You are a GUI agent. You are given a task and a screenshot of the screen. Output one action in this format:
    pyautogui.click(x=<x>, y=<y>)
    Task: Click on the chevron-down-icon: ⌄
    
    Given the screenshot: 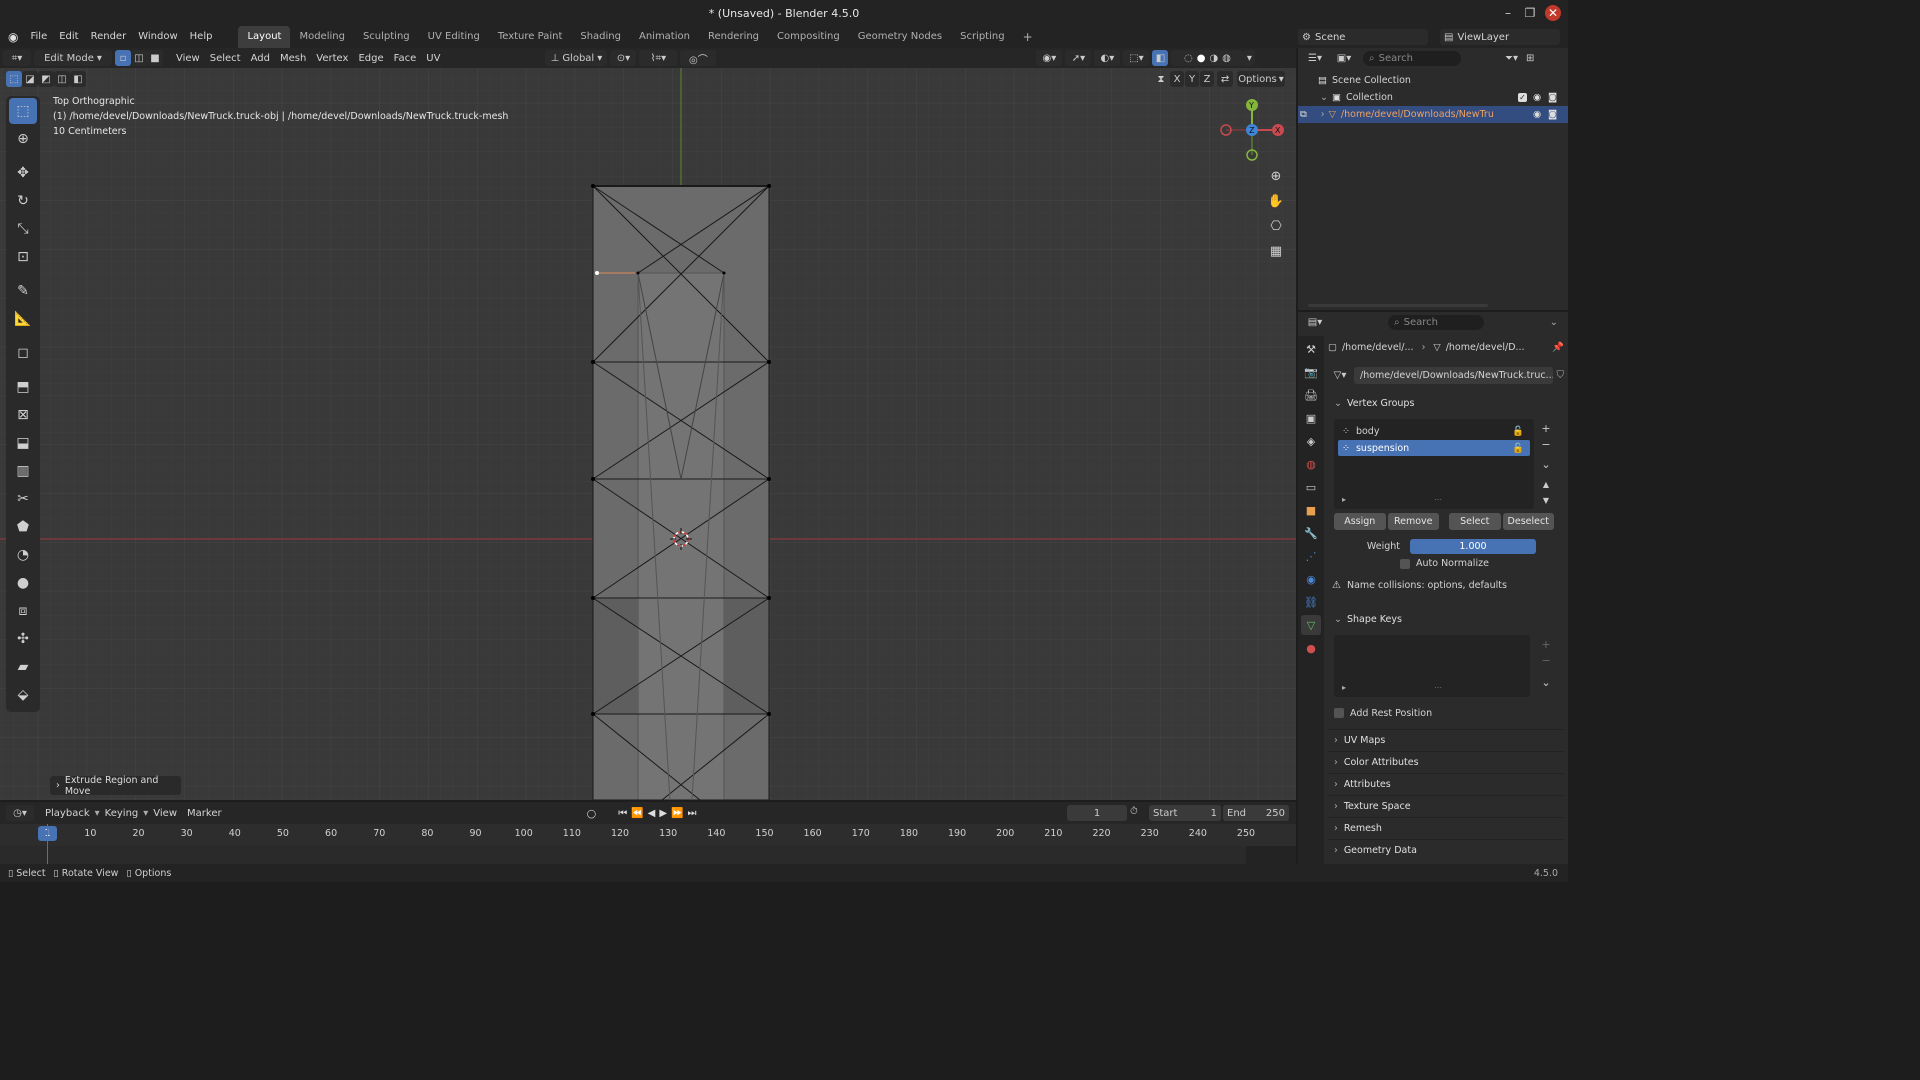 What is the action you would take?
    pyautogui.click(x=1324, y=97)
    